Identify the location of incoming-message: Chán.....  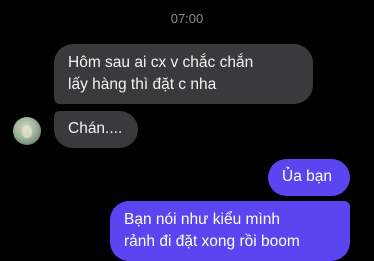
(96, 129).